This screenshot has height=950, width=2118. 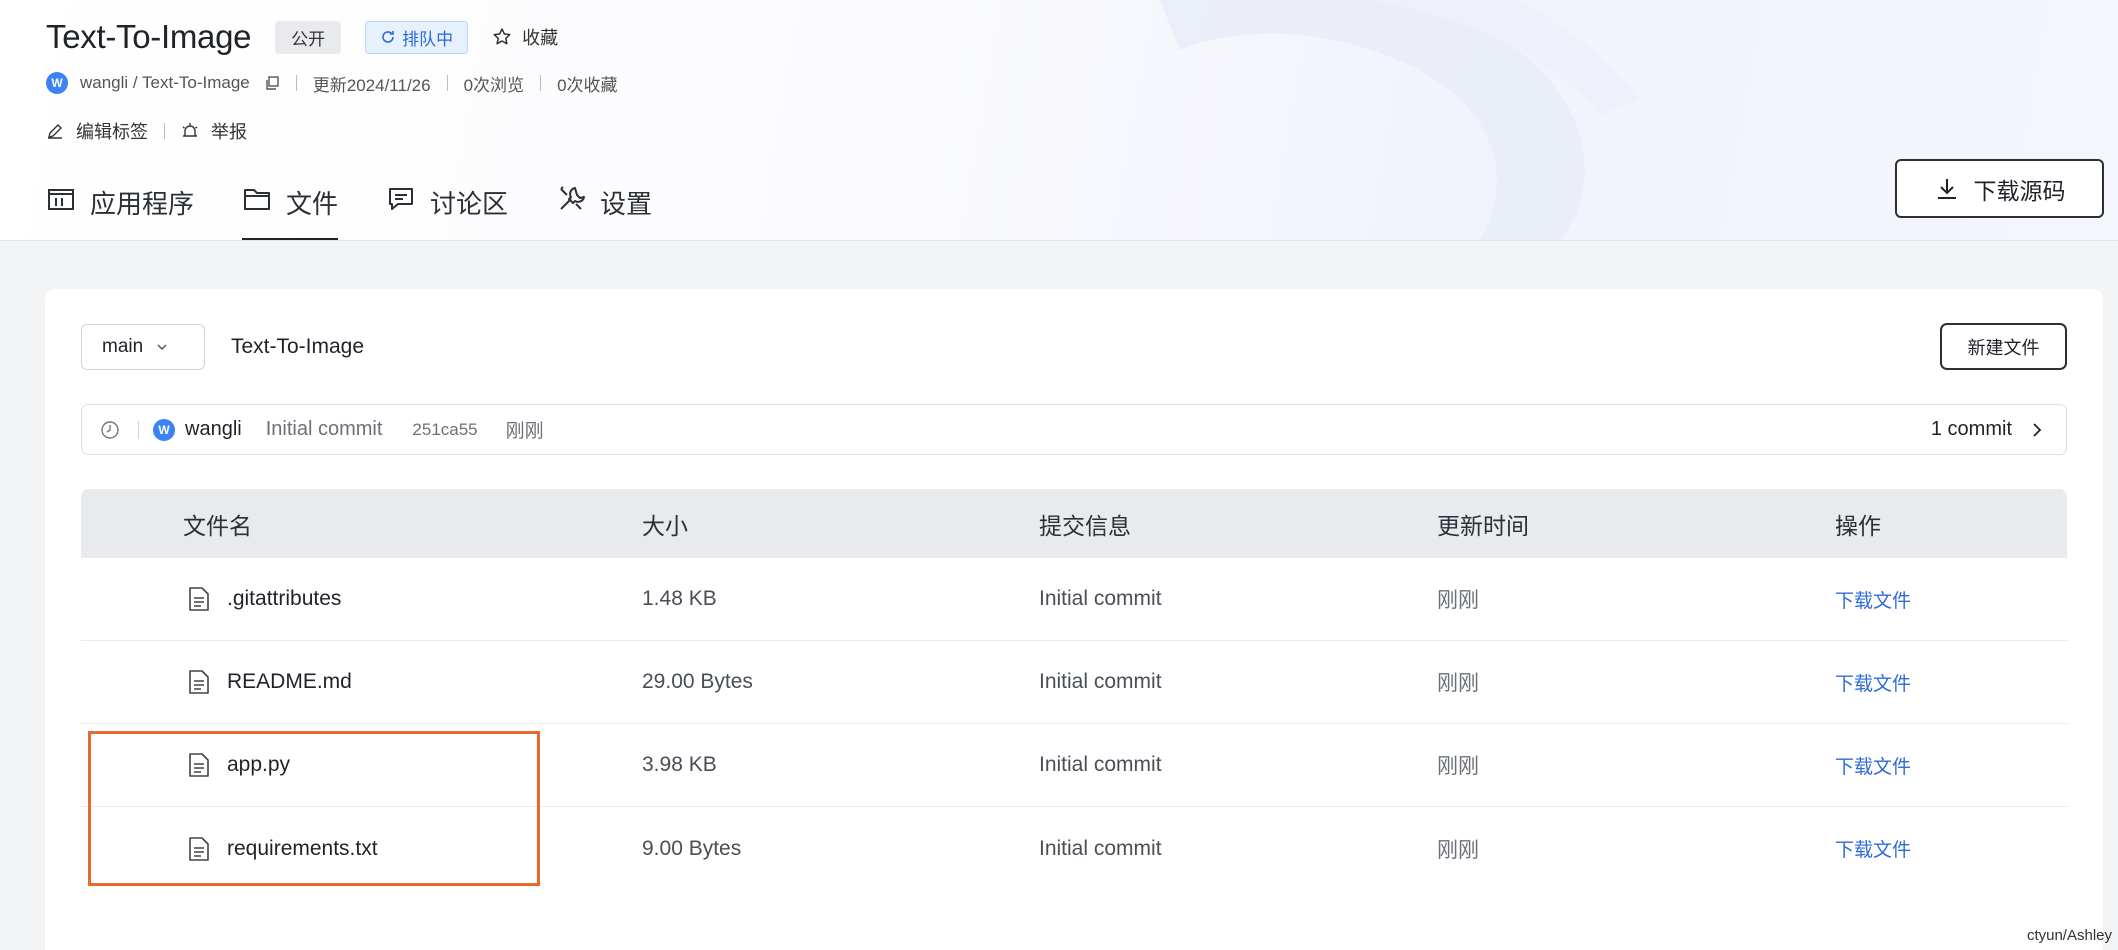 What do you see at coordinates (55, 131) in the screenshot?
I see `edit-icon` at bounding box center [55, 131].